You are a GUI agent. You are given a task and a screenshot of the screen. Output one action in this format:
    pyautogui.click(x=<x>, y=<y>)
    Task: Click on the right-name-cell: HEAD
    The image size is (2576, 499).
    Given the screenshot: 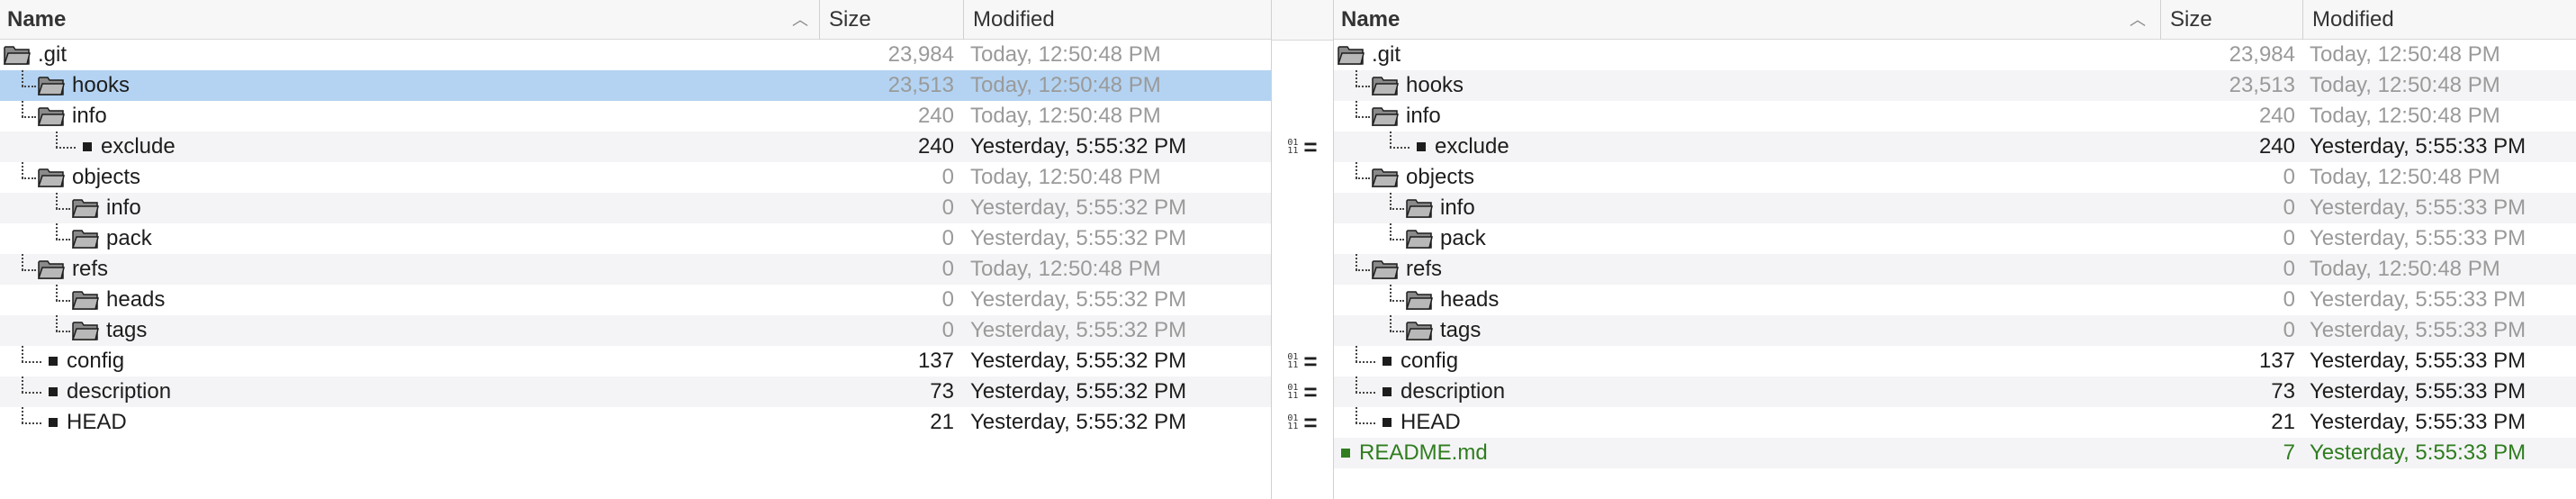 What is the action you would take?
    pyautogui.click(x=1416, y=422)
    